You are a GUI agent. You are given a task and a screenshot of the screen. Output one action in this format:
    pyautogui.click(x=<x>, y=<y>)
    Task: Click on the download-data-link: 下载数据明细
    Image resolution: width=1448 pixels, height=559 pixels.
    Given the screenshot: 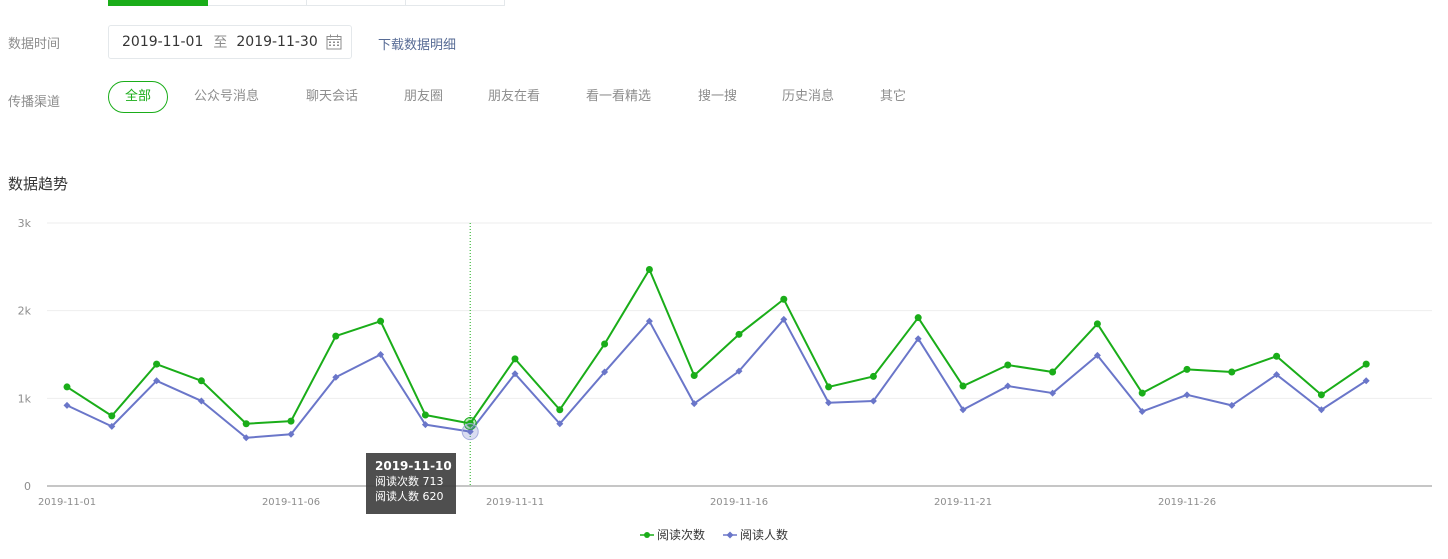 What is the action you would take?
    pyautogui.click(x=417, y=43)
    